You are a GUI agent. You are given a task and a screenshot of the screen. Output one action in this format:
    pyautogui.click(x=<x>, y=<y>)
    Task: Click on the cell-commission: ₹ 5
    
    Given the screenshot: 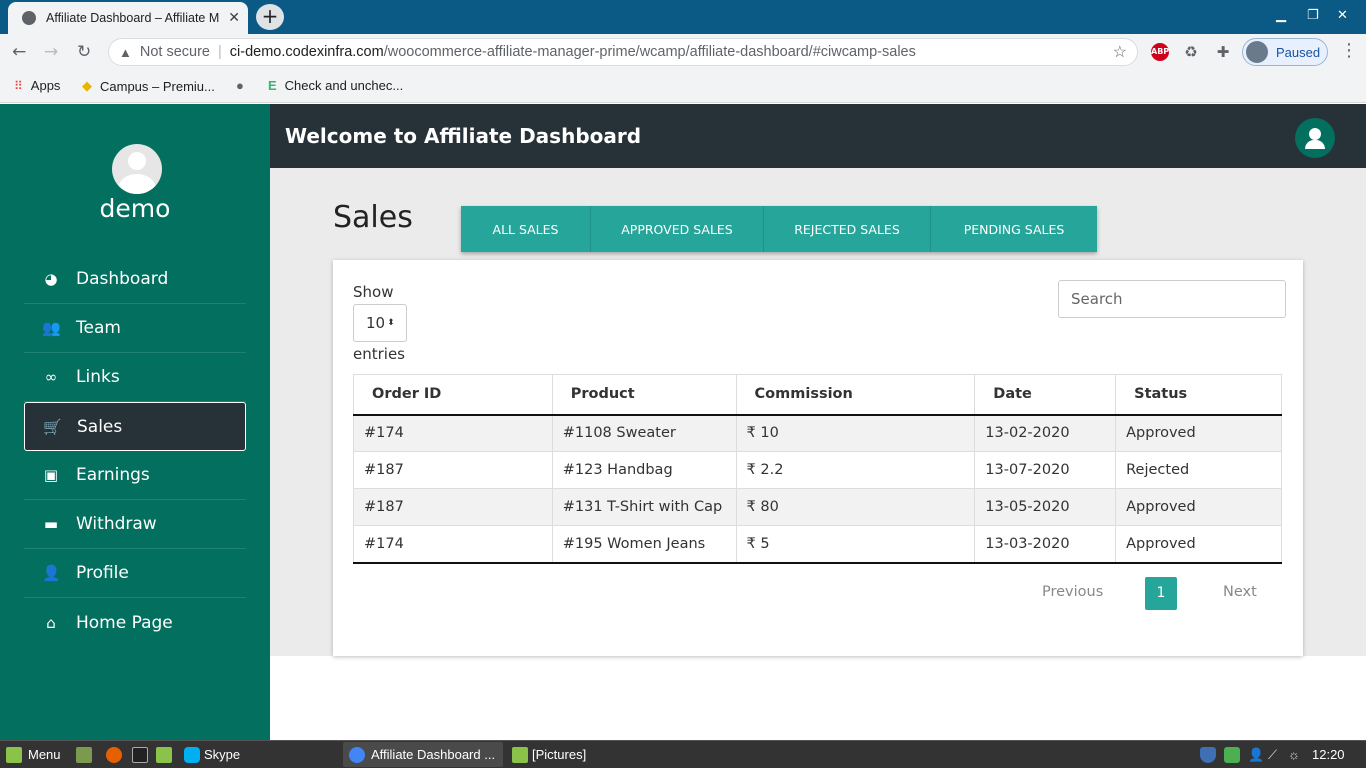 What is the action you would take?
    pyautogui.click(x=855, y=544)
    